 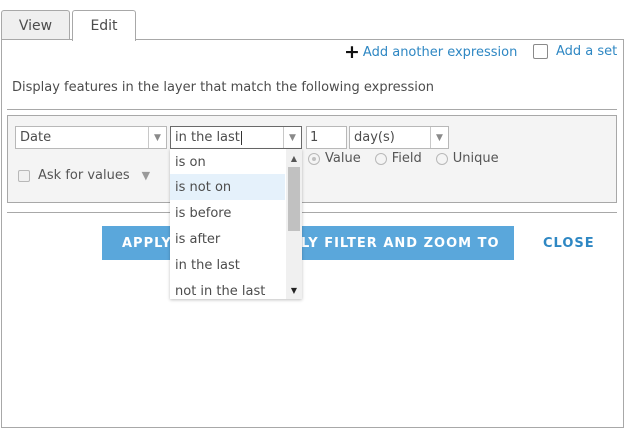 What do you see at coordinates (137, 243) in the screenshot?
I see `apply-button: APPLY` at bounding box center [137, 243].